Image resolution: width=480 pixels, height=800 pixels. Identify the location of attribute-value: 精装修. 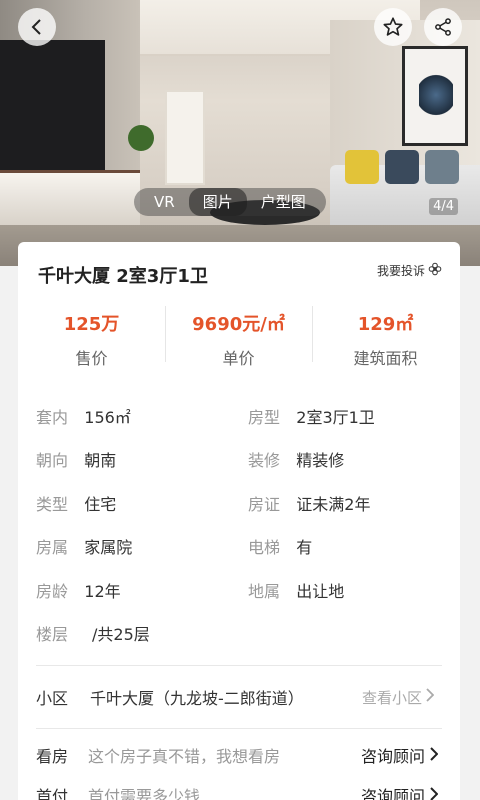
(320, 461).